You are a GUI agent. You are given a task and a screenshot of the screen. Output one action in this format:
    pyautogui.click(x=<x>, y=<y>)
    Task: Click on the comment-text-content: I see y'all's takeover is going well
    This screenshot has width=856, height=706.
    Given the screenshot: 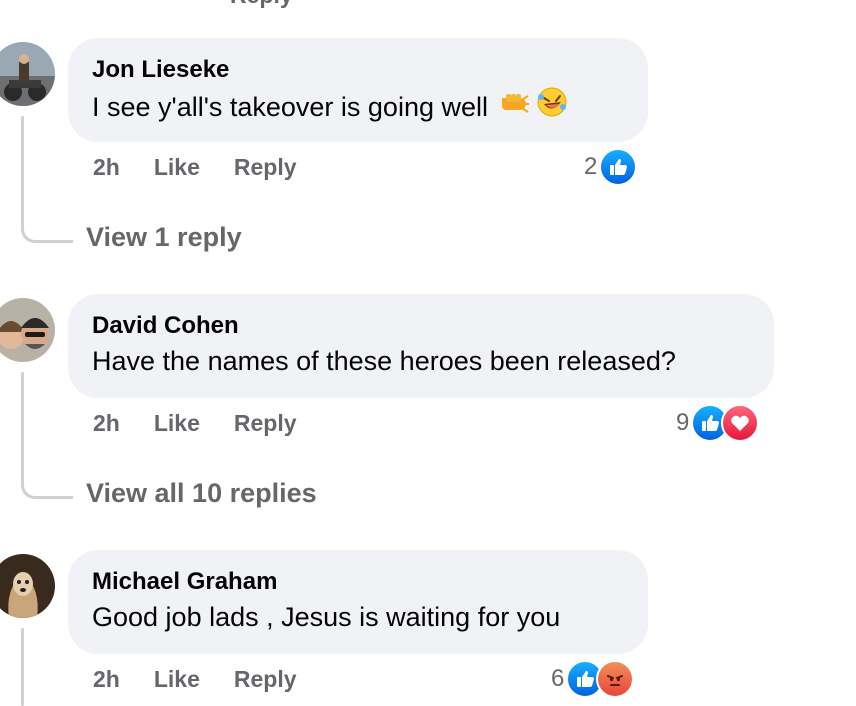 What is the action you would take?
    pyautogui.click(x=290, y=107)
    